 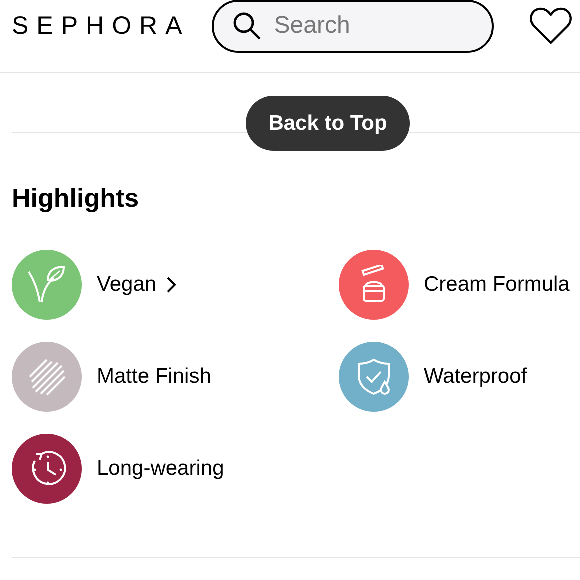 What do you see at coordinates (154, 377) in the screenshot?
I see `highlight-label: Matte Finish` at bounding box center [154, 377].